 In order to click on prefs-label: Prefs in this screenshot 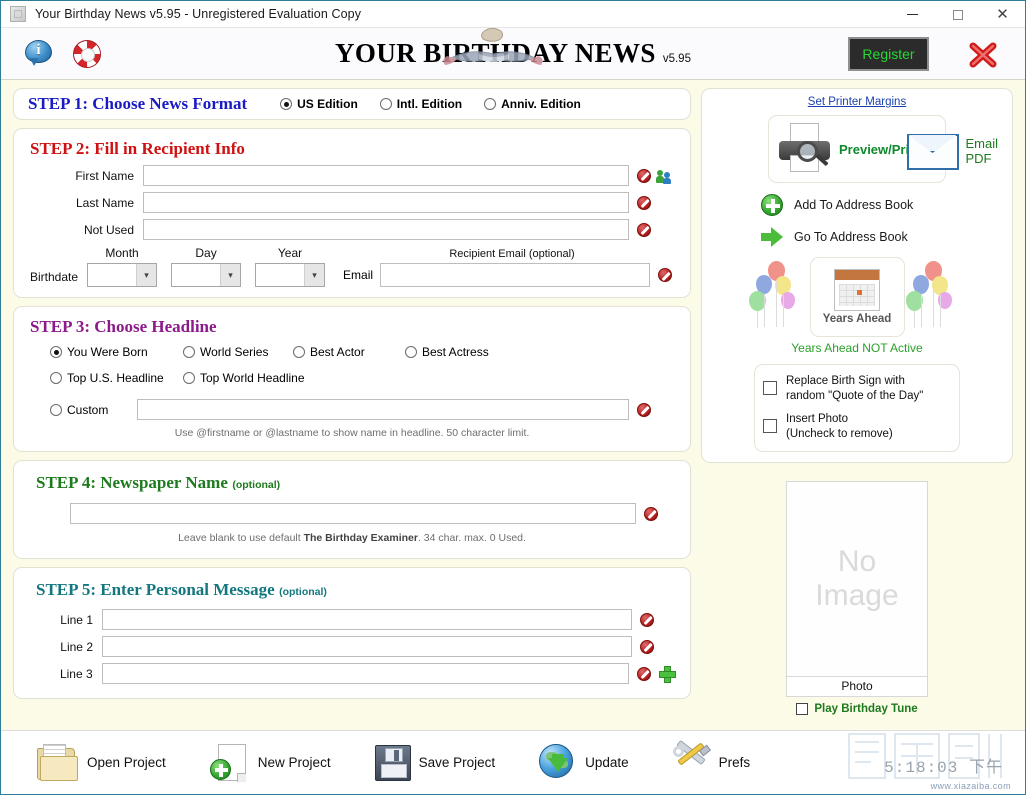, I will do `click(734, 762)`.